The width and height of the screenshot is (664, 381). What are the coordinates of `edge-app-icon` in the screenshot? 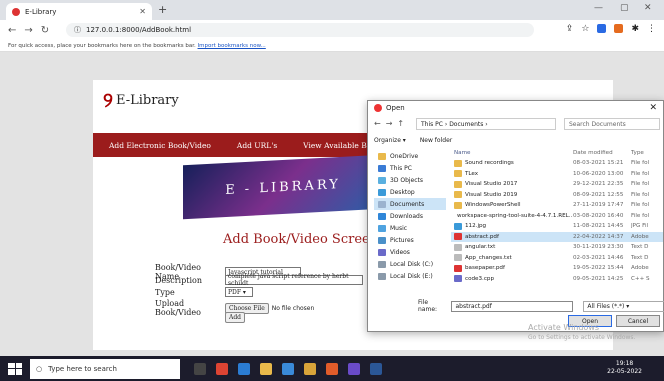 It's located at (244, 368).